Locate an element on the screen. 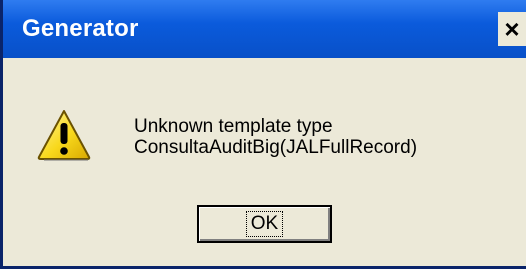 This screenshot has height=269, width=526. close-button: × is located at coordinates (512, 29).